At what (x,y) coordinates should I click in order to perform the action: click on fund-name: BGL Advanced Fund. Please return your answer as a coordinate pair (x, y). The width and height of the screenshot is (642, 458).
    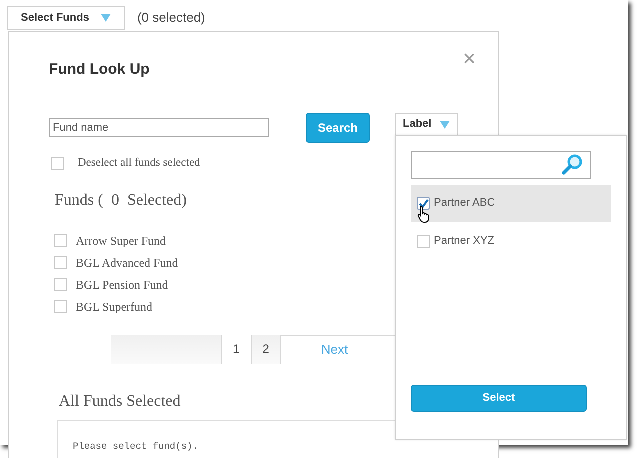
    Looking at the image, I should click on (127, 263).